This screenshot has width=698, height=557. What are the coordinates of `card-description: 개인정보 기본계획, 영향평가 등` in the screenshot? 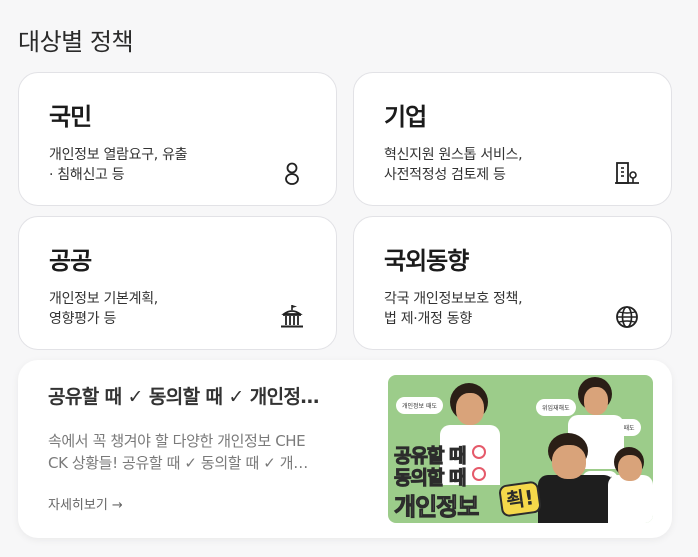 It's located at (159, 309).